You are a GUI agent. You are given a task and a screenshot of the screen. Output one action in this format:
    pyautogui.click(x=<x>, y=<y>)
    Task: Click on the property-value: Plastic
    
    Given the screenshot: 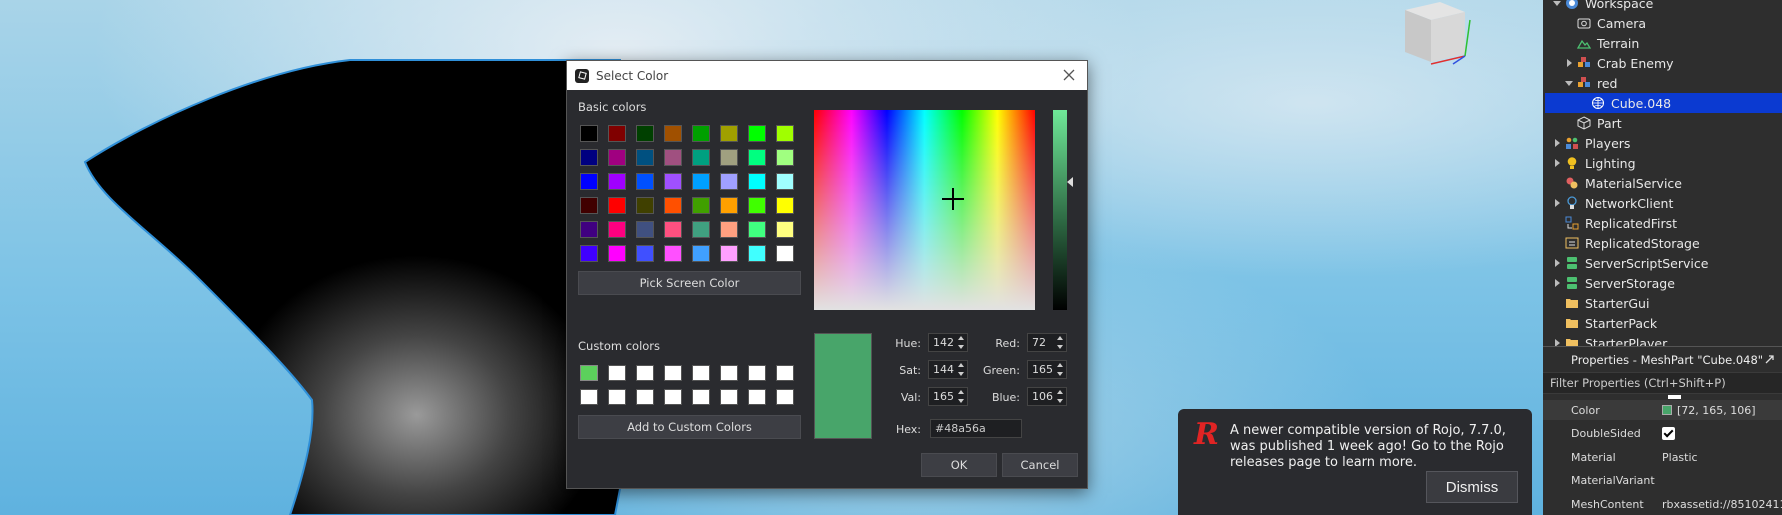 What is the action you would take?
    pyautogui.click(x=1719, y=457)
    